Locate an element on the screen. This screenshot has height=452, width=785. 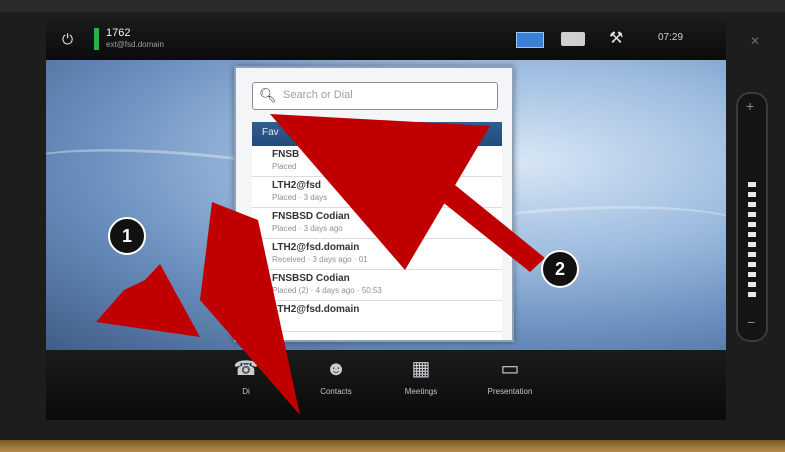
callout-badge-2: 2 is located at coordinates (560, 269).